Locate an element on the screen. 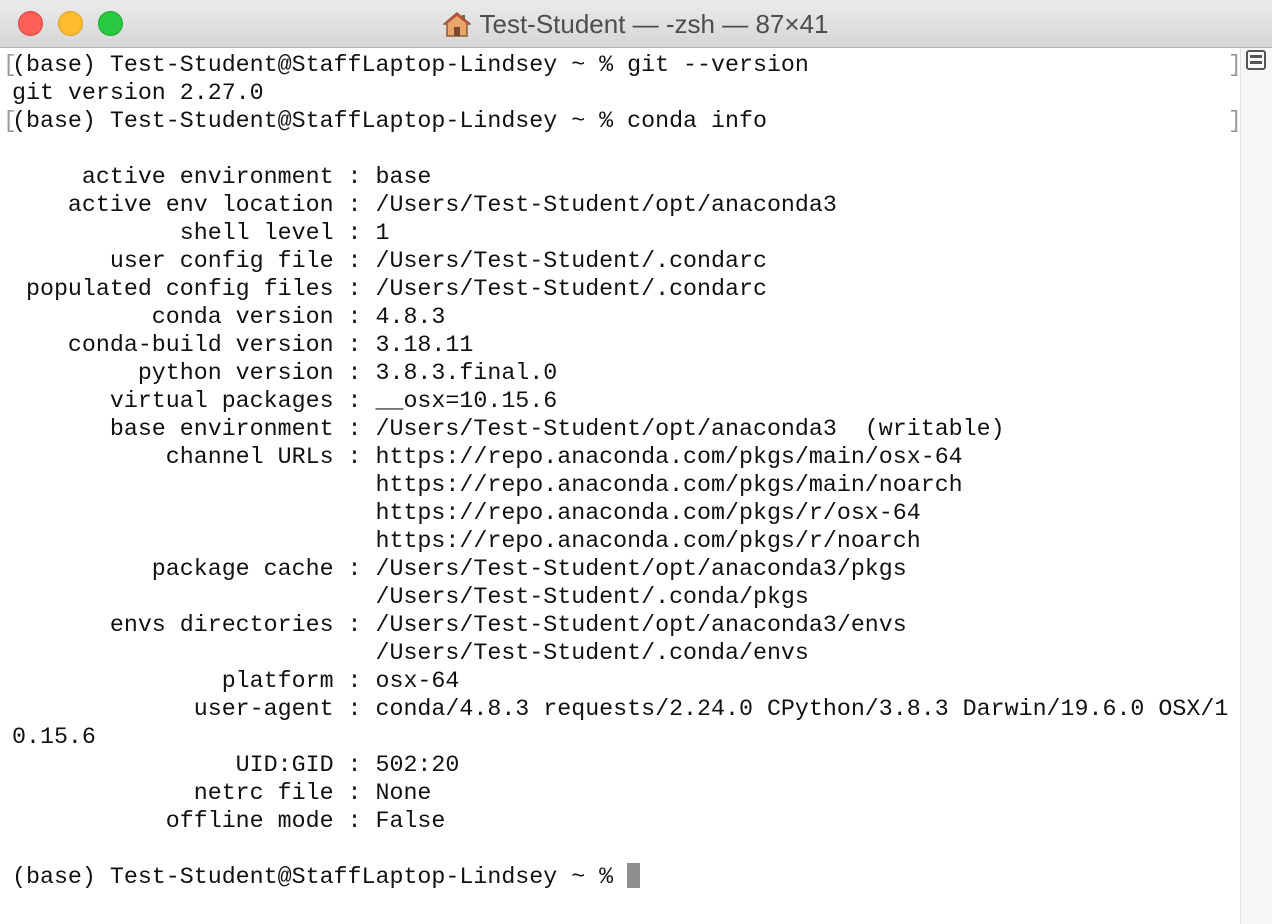 The height and width of the screenshot is (924, 1272). terminal-line: python version : 3.8.3.final.0 is located at coordinates (285, 373).